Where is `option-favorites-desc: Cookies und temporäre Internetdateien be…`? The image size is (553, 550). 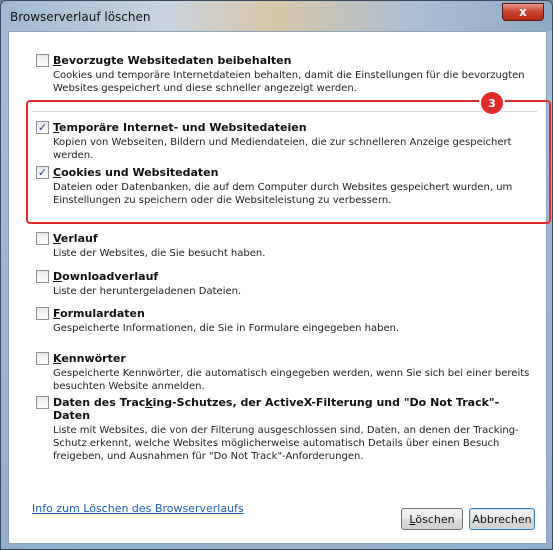 option-favorites-desc: Cookies und temporäre Internetdateien be… is located at coordinates (289, 82).